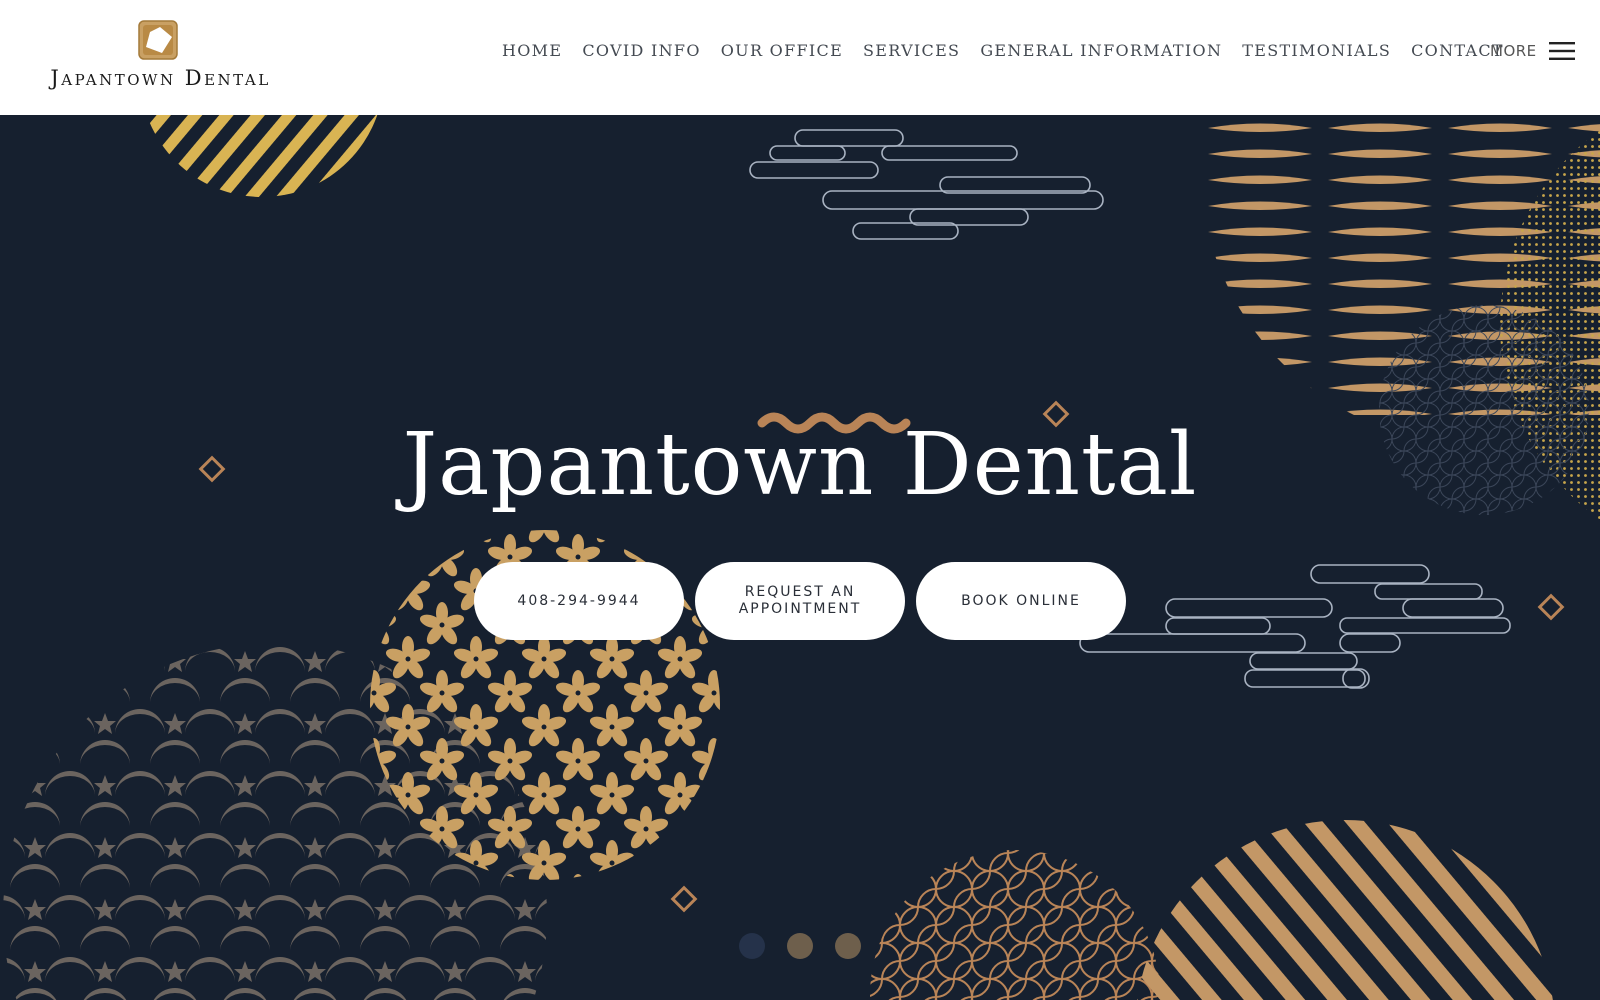 Image resolution: width=1600 pixels, height=1000 pixels. Describe the element at coordinates (911, 51) in the screenshot. I see `nav-item-services: SERVICES` at that location.